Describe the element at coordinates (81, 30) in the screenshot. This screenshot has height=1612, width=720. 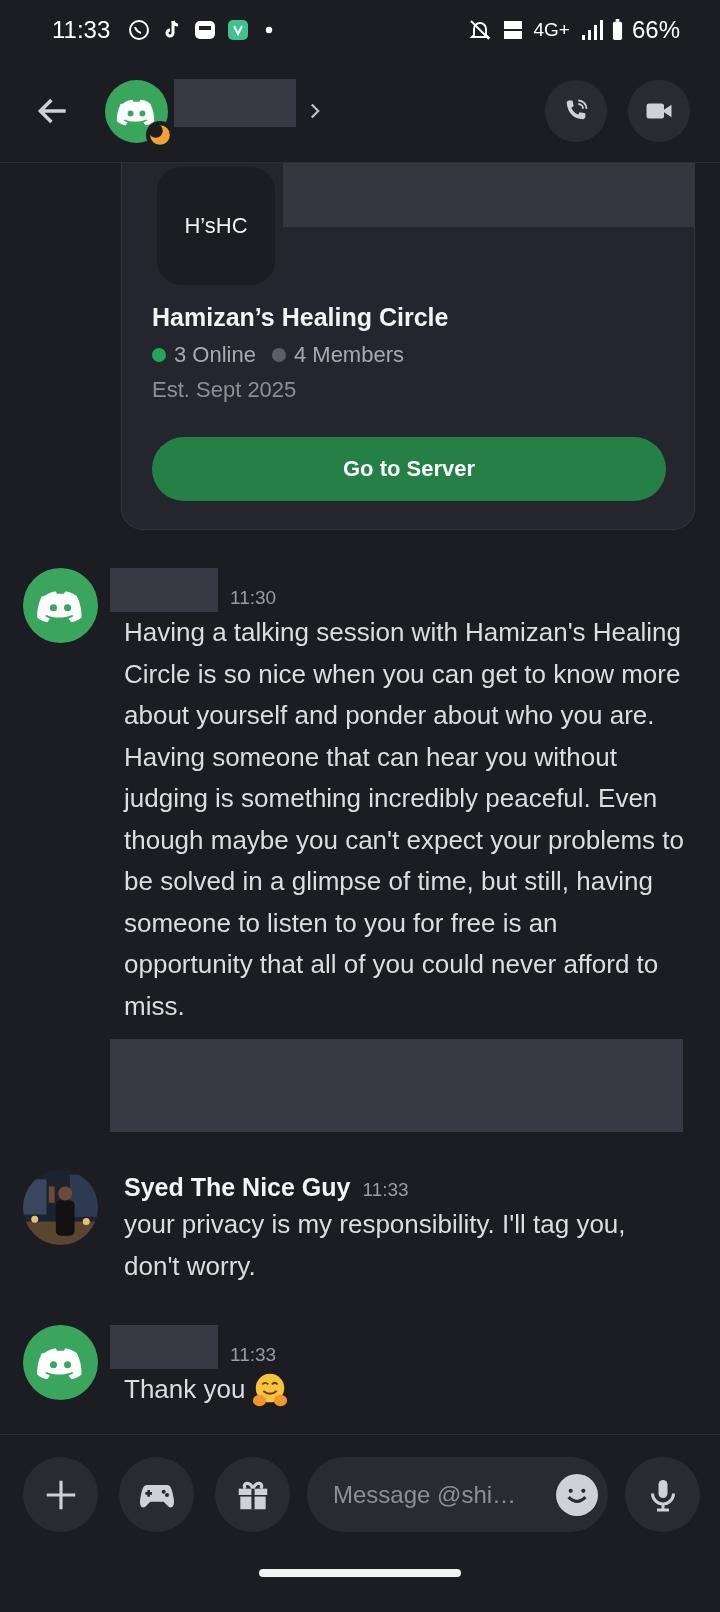
I see `status-time: 11:33` at that location.